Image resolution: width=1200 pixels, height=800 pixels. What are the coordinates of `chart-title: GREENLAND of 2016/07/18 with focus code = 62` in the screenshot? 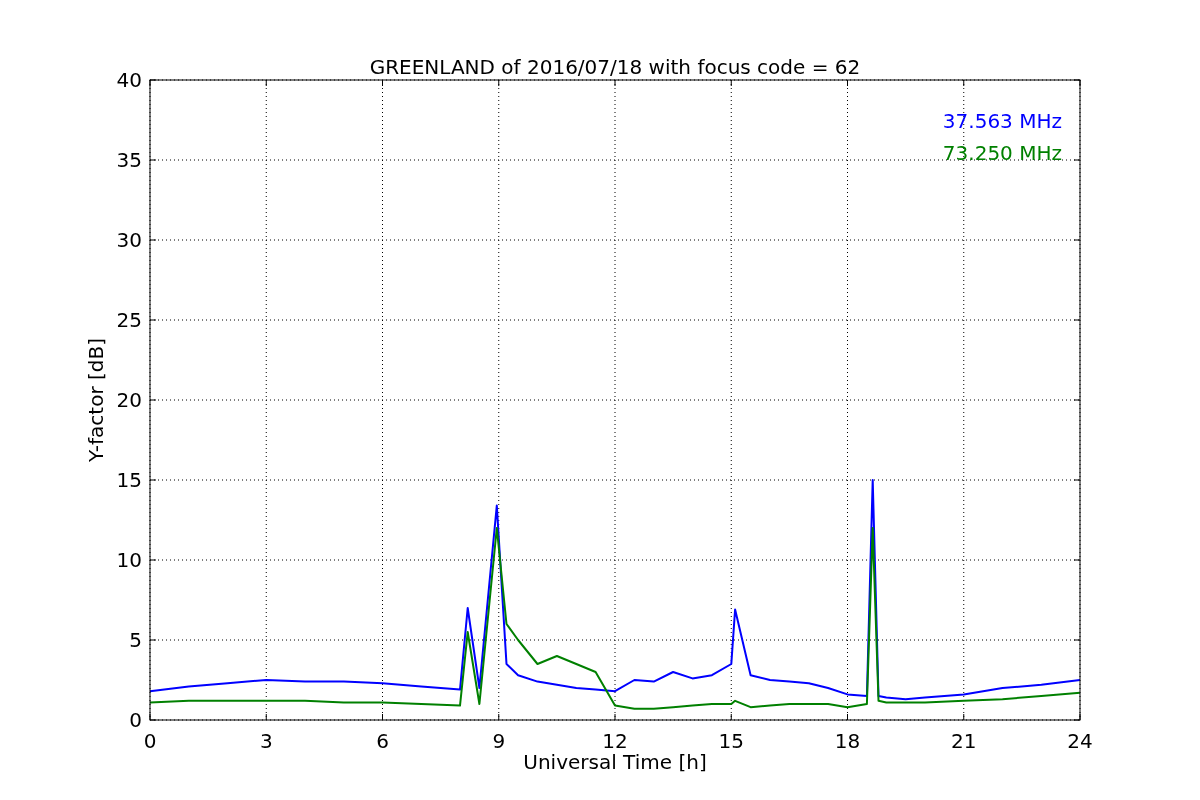 It's located at (615, 67).